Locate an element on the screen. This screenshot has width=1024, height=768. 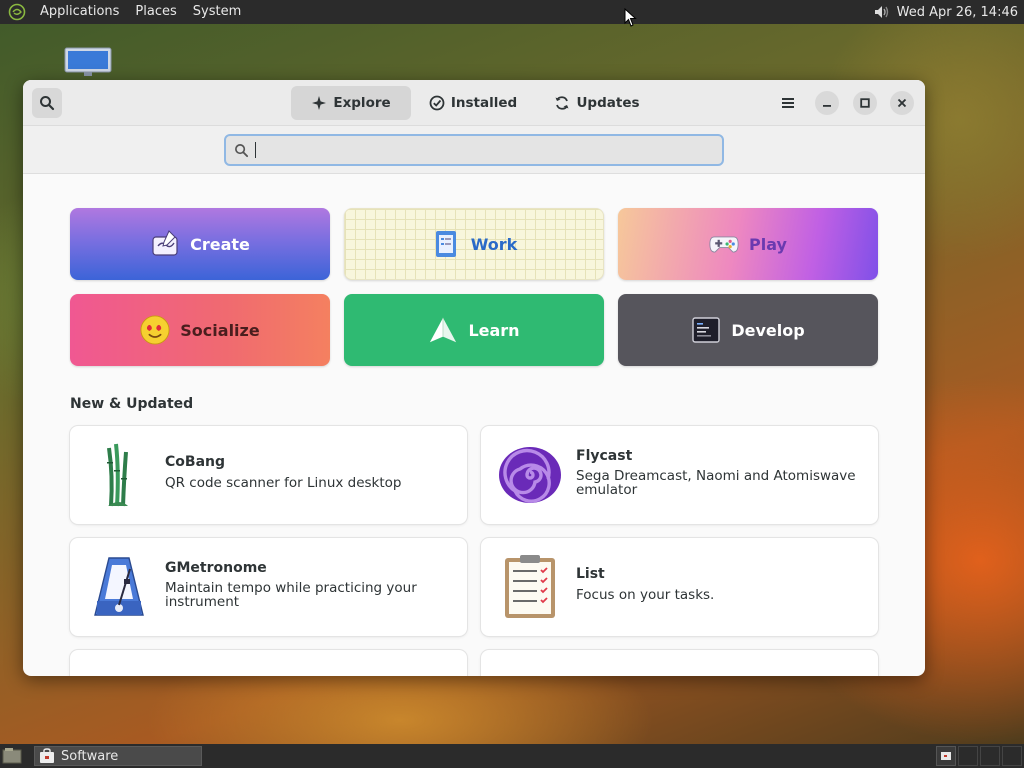
check-circle-icon is located at coordinates (437, 103).